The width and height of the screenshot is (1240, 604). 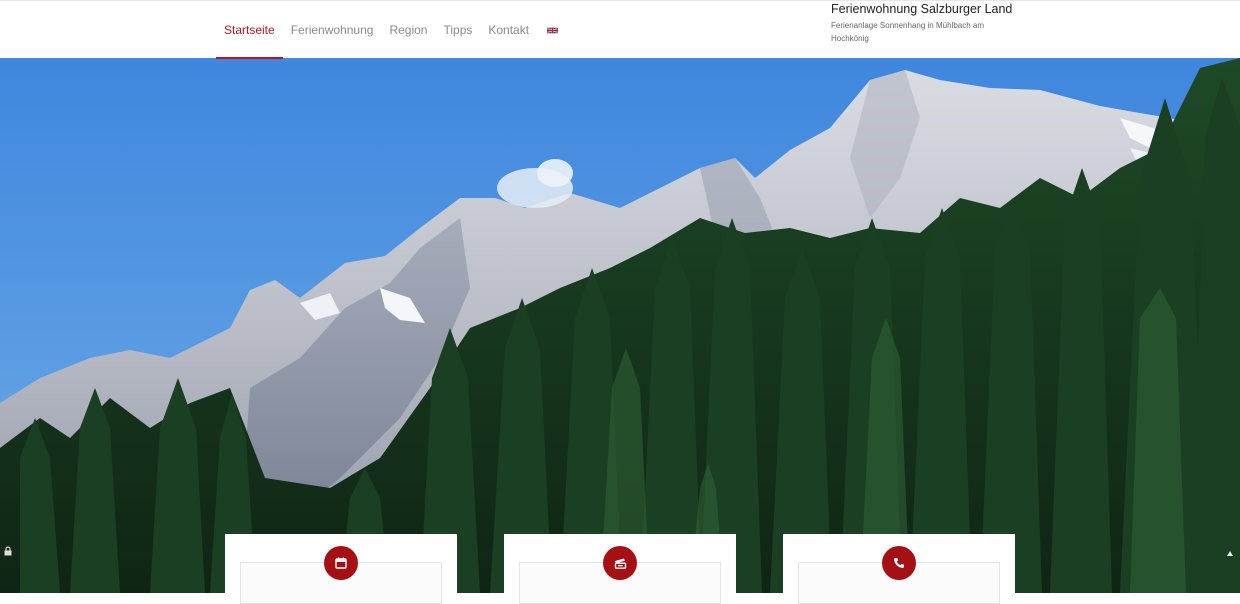 I want to click on nav-item-label: Startseite, so click(x=249, y=30).